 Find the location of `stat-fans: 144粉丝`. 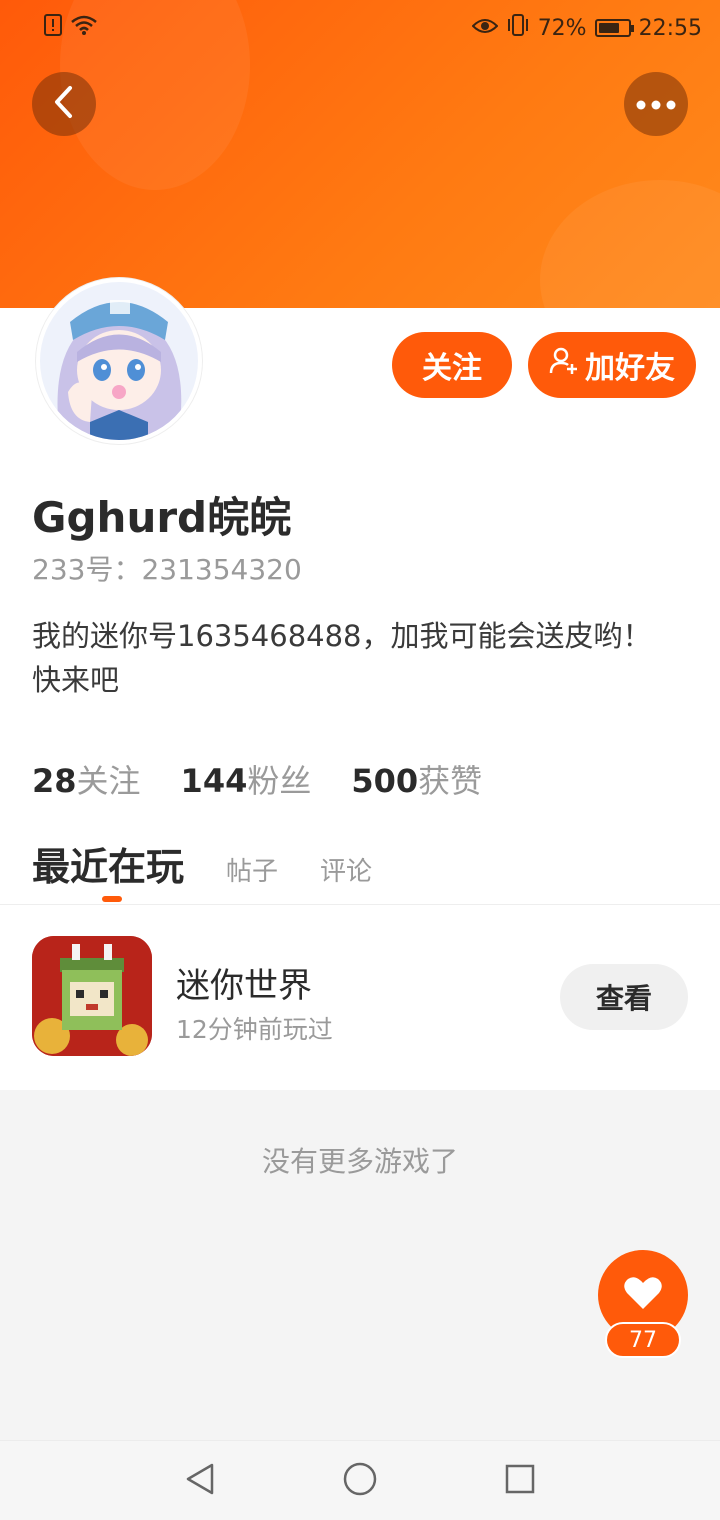

stat-fans: 144粉丝 is located at coordinates (246, 779).